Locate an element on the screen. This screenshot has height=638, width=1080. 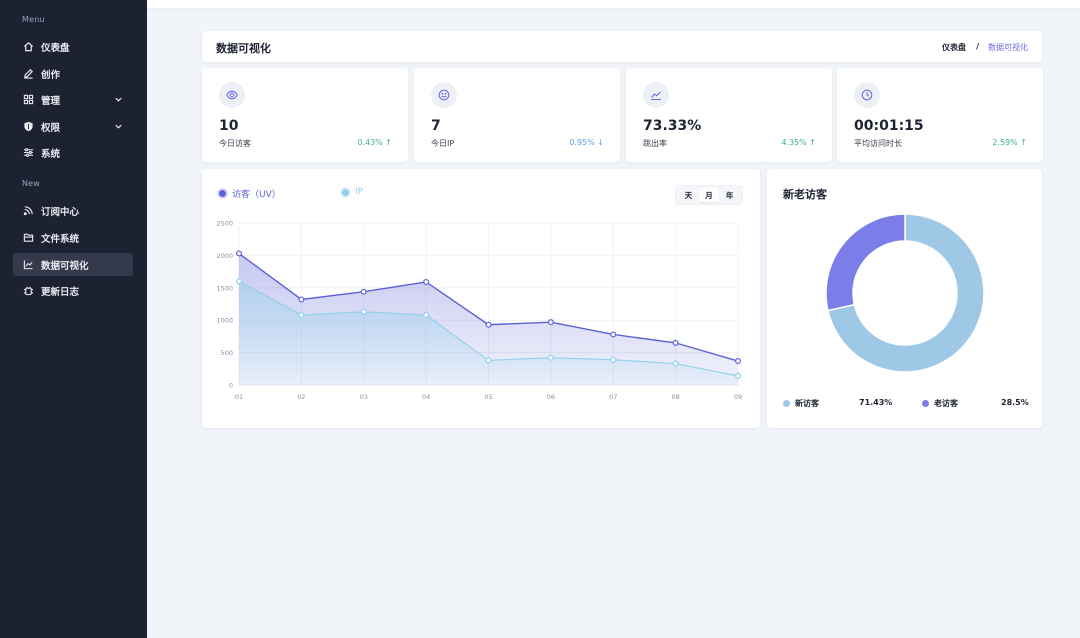
sidebar-item-system: 系统 is located at coordinates (73, 152).